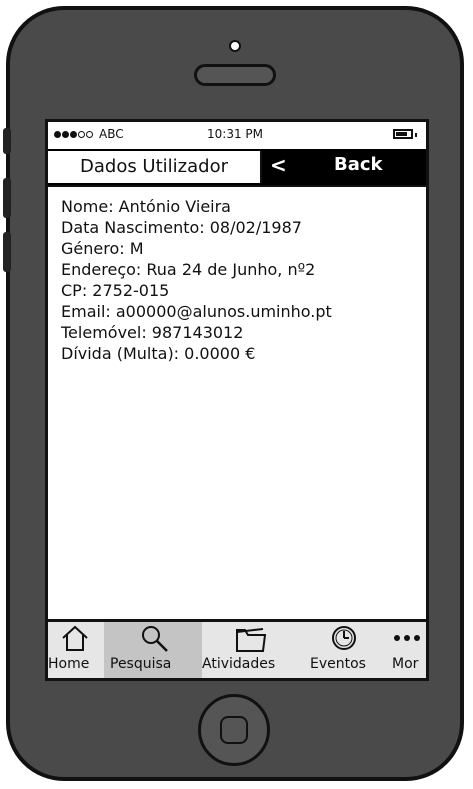 The height and width of the screenshot is (789, 473). I want to click on battery-icon, so click(405, 134).